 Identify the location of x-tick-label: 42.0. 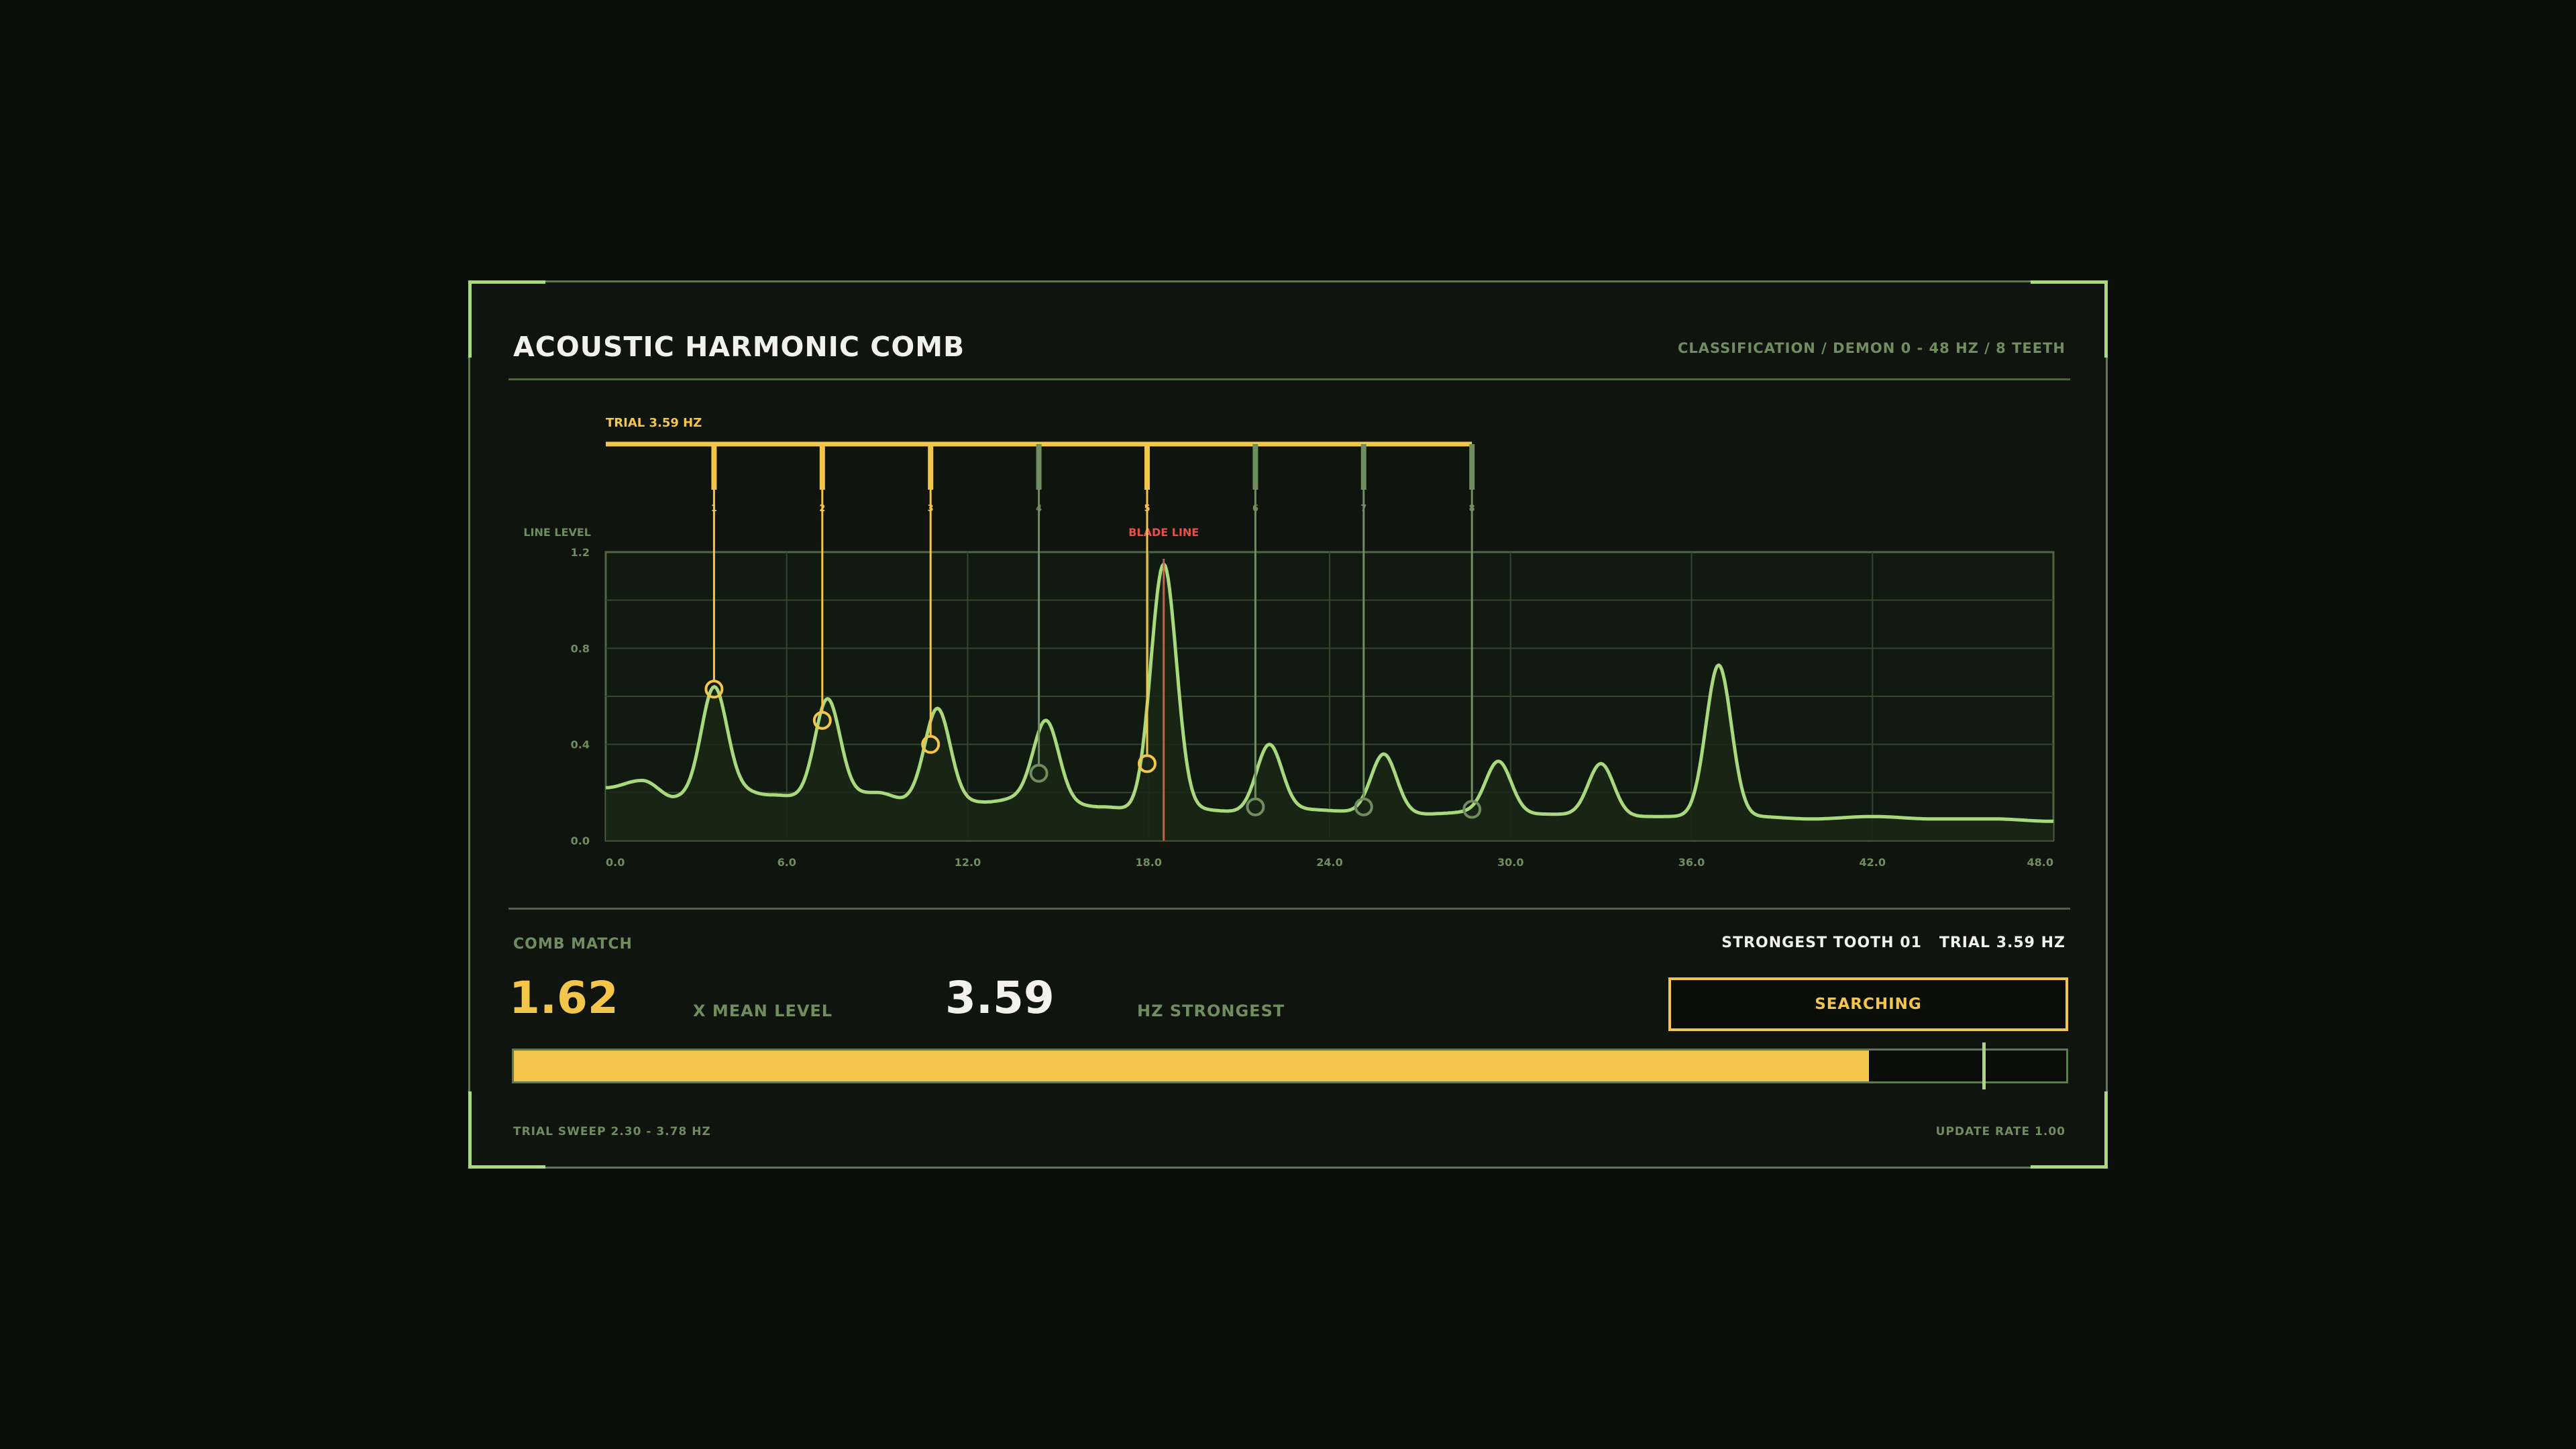
(1873, 862).